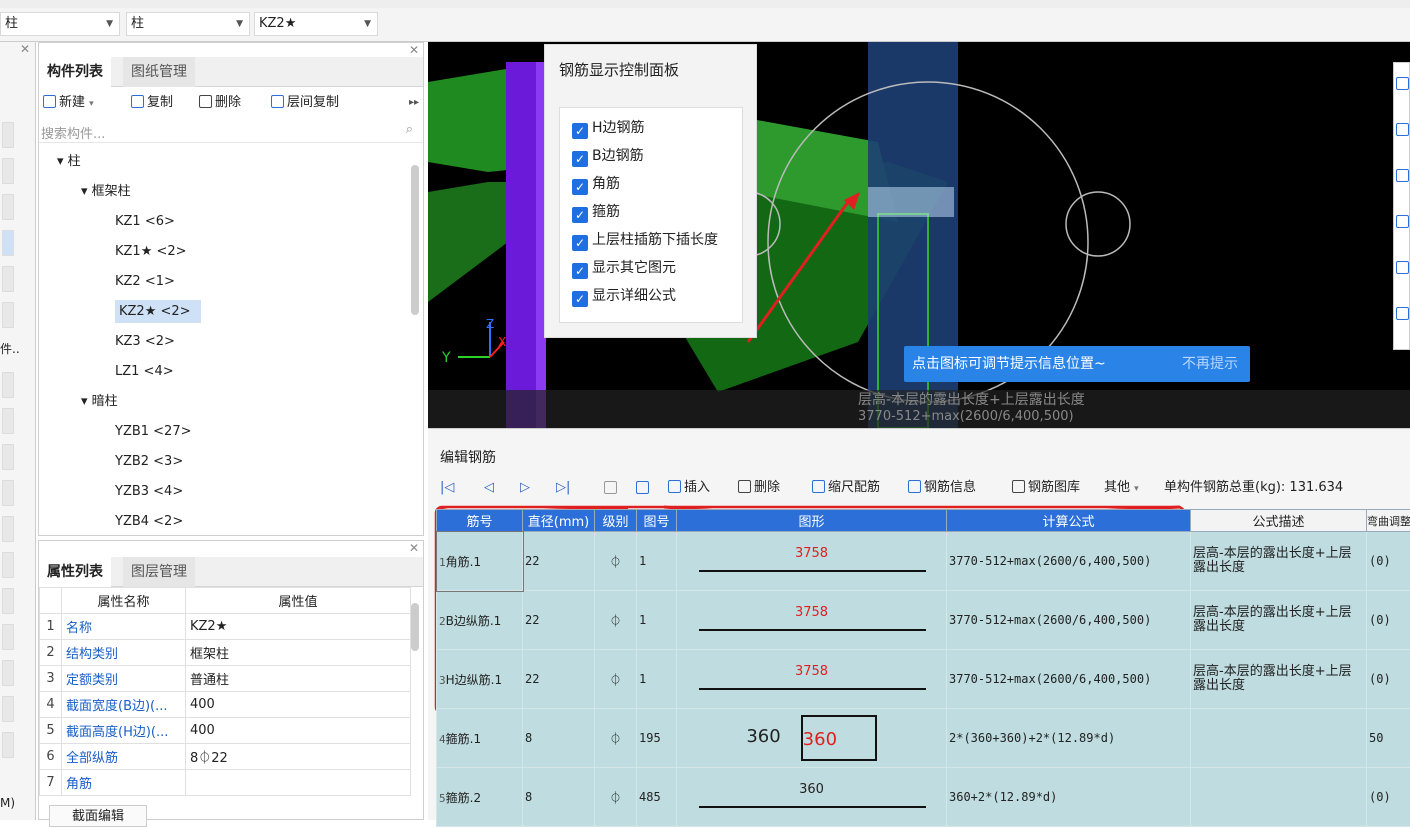  Describe the element at coordinates (409, 129) in the screenshot. I see `search-icon: ⌕` at that location.